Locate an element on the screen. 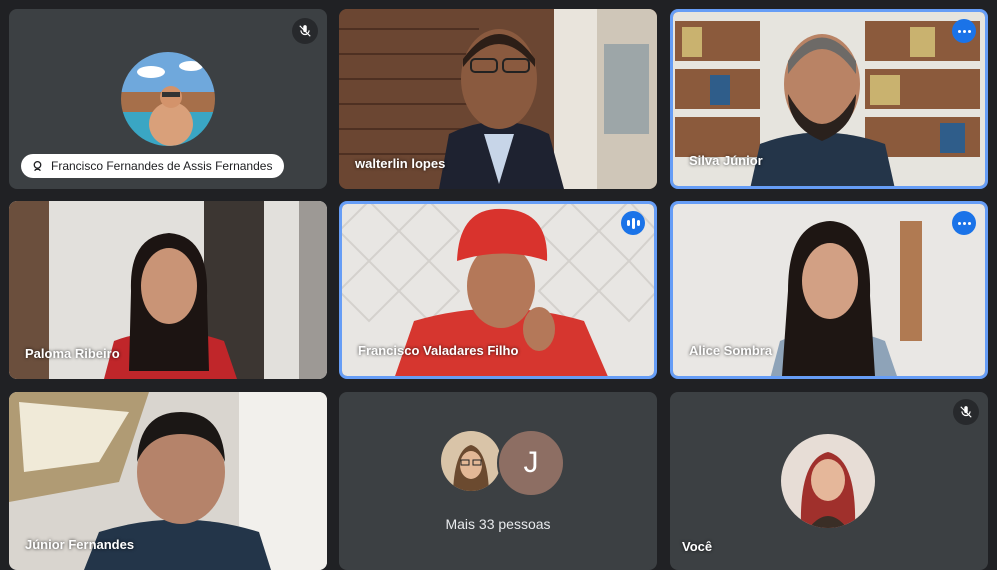  letter-avatar: J is located at coordinates (531, 463).